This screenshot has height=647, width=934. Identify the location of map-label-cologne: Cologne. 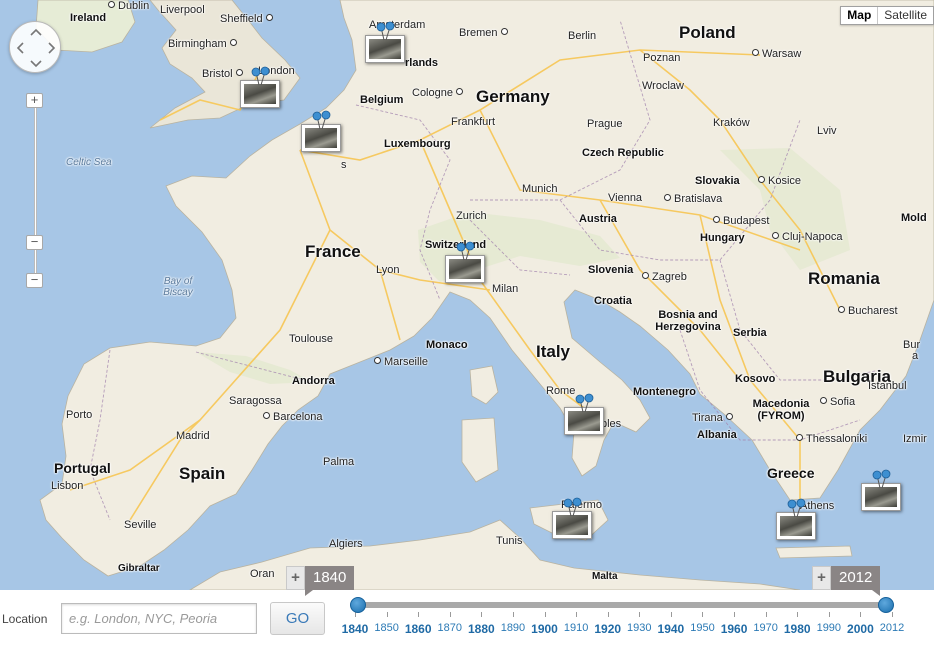
(437, 93).